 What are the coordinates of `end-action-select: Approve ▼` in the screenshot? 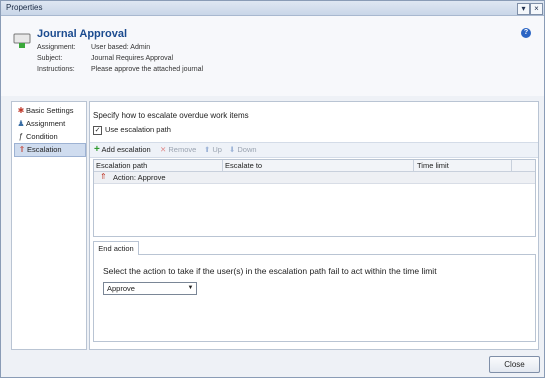 It's located at (150, 288).